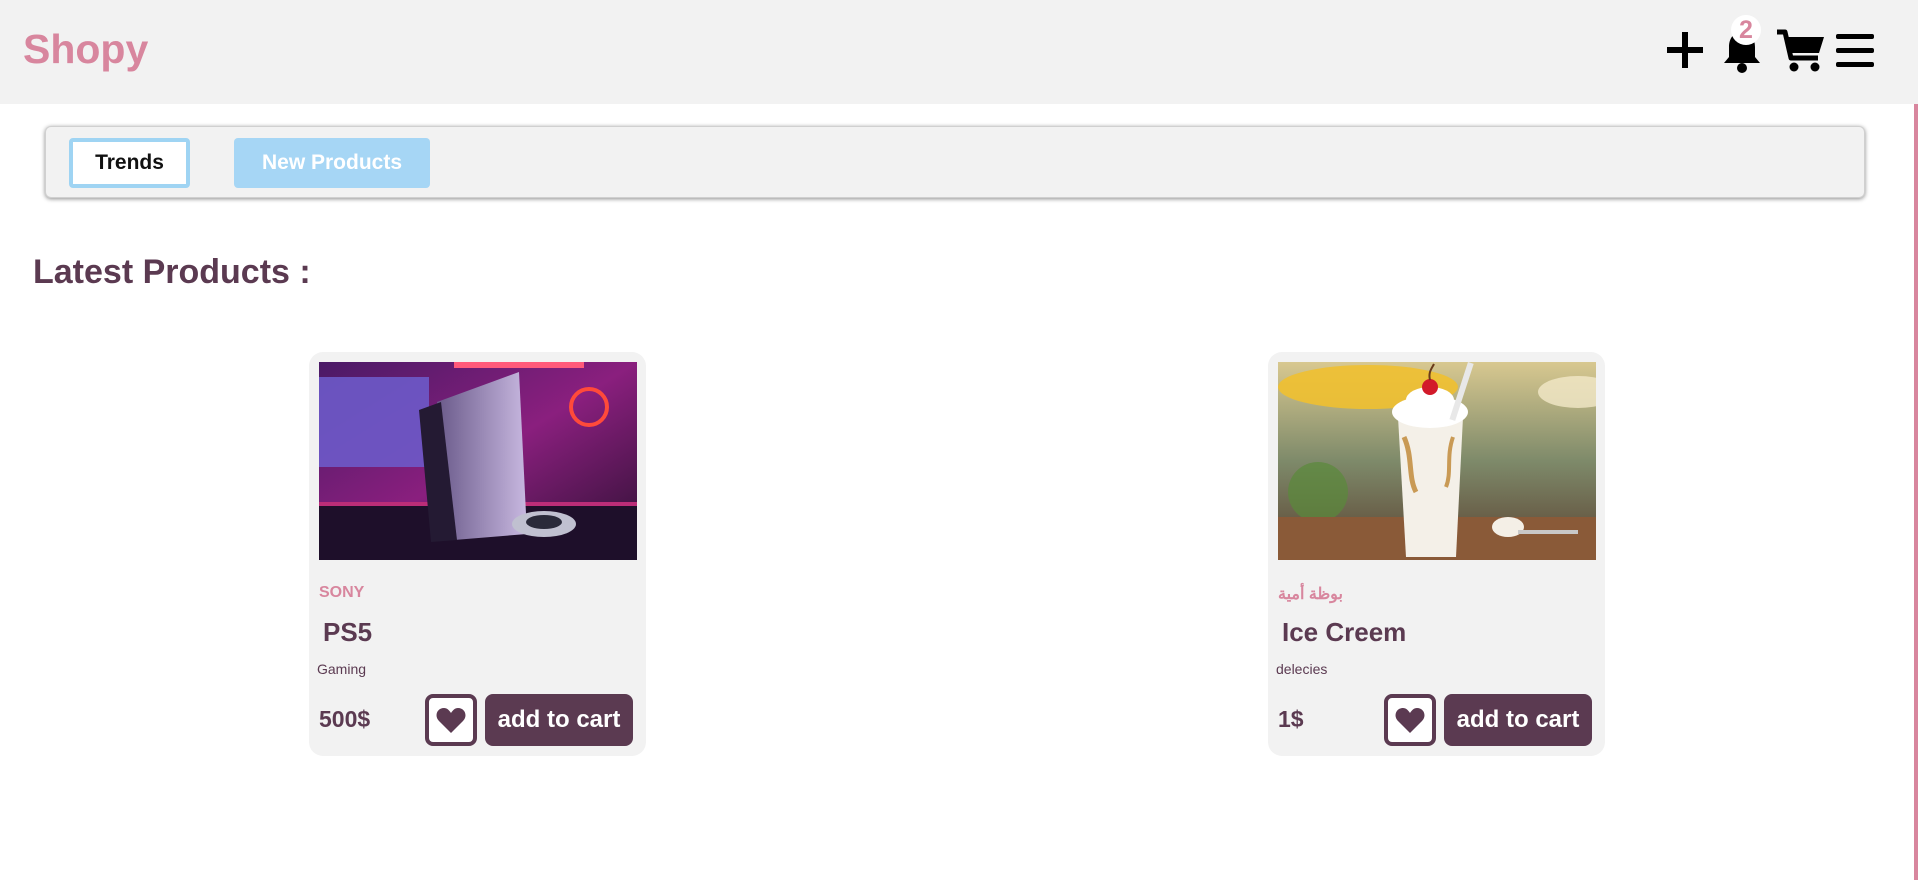 This screenshot has height=880, width=1918. Describe the element at coordinates (1302, 669) in the screenshot. I see `product-category: delecies` at that location.